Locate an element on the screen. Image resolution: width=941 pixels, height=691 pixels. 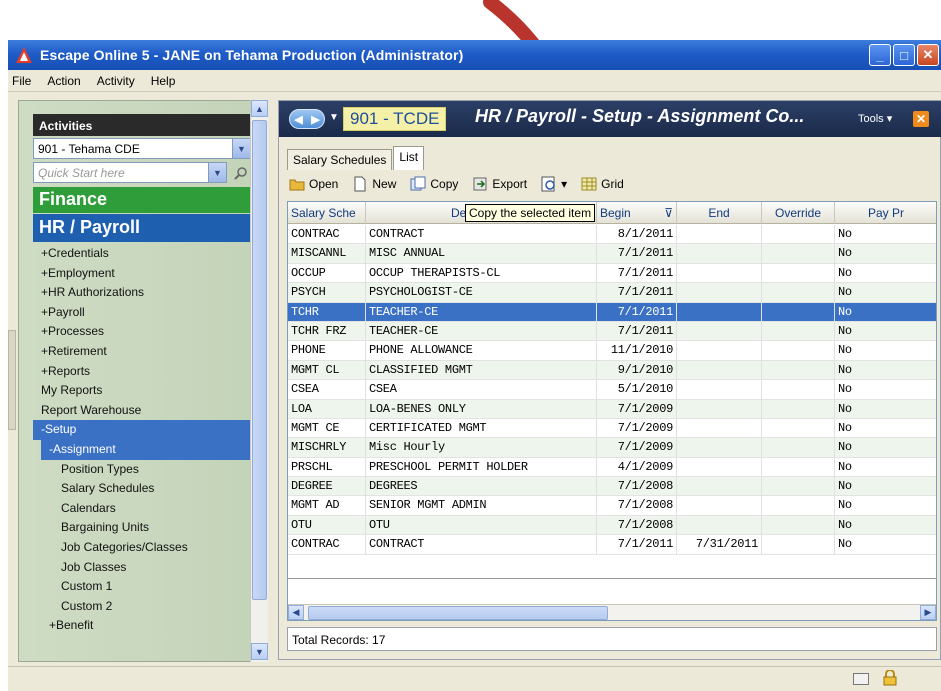
nav-benefit: +Benefit is located at coordinates (142, 626).